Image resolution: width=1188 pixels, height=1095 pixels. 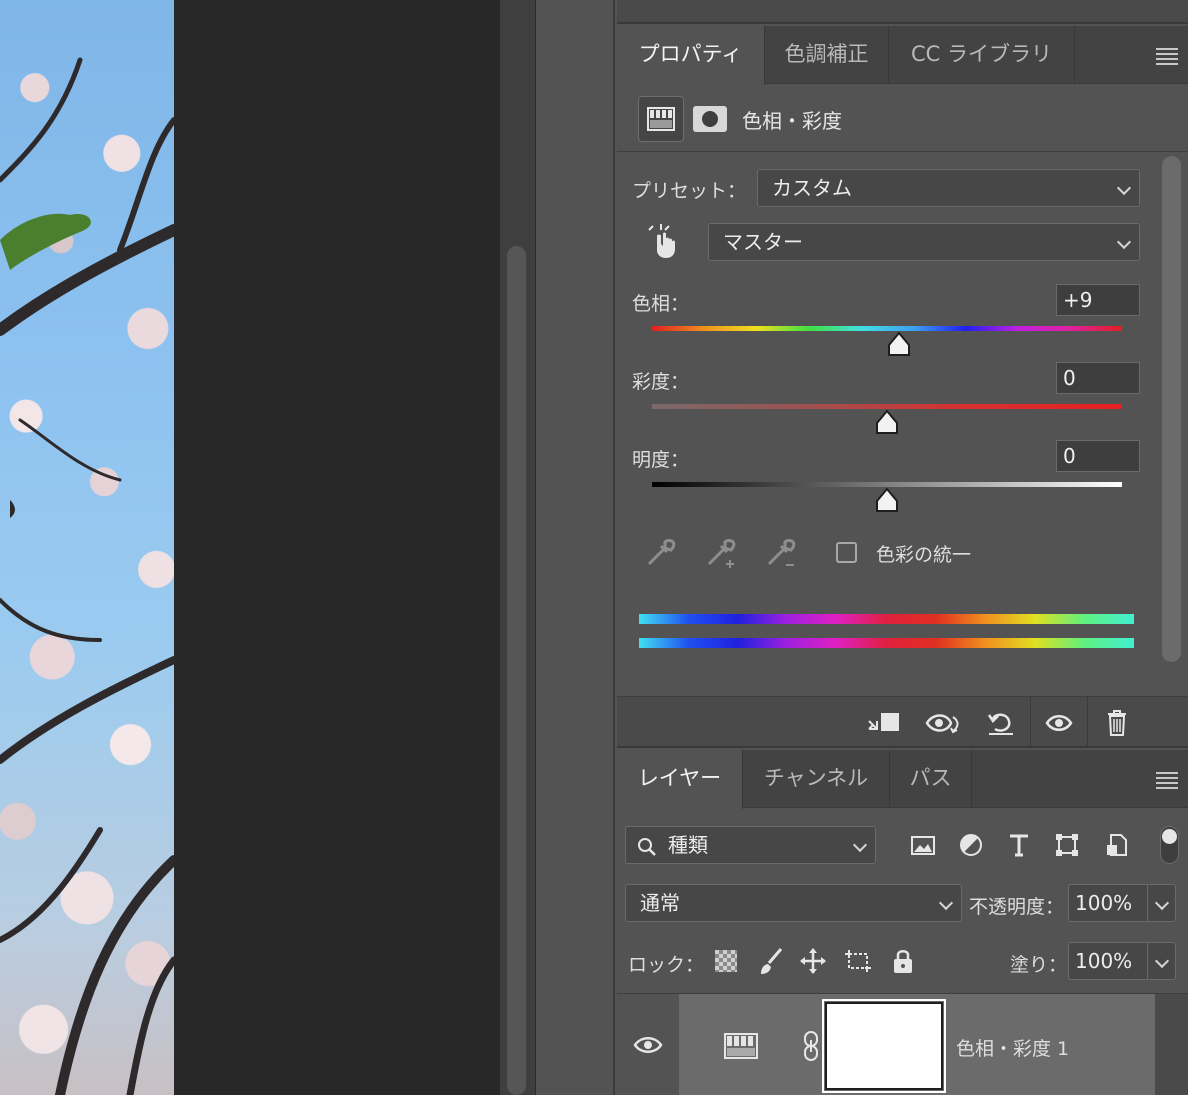 I want to click on lightness-label: 明度：, so click(x=661, y=460).